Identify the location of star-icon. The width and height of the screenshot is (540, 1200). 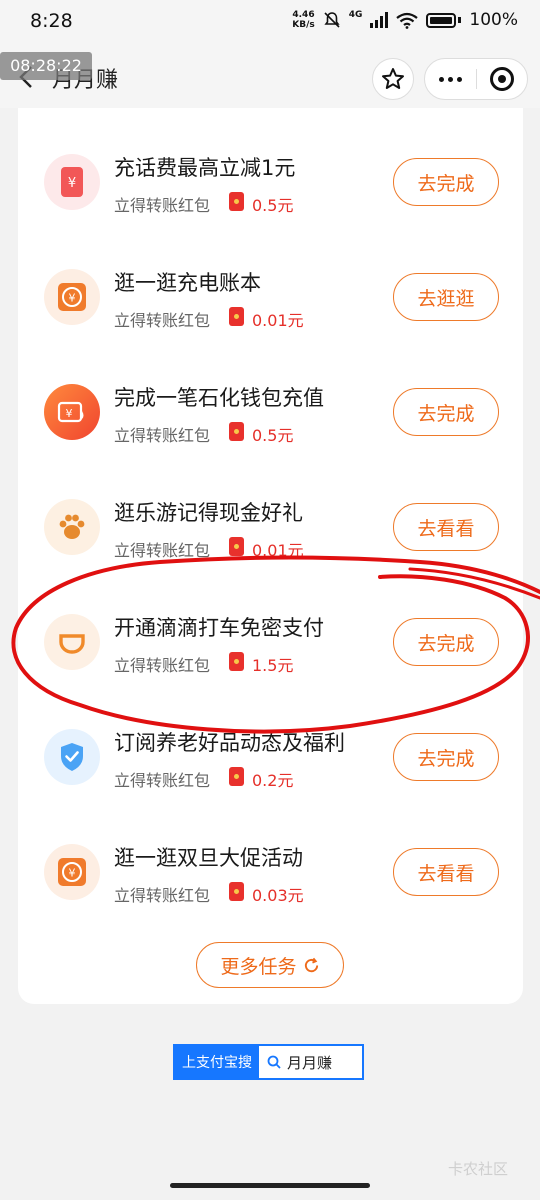
(393, 78).